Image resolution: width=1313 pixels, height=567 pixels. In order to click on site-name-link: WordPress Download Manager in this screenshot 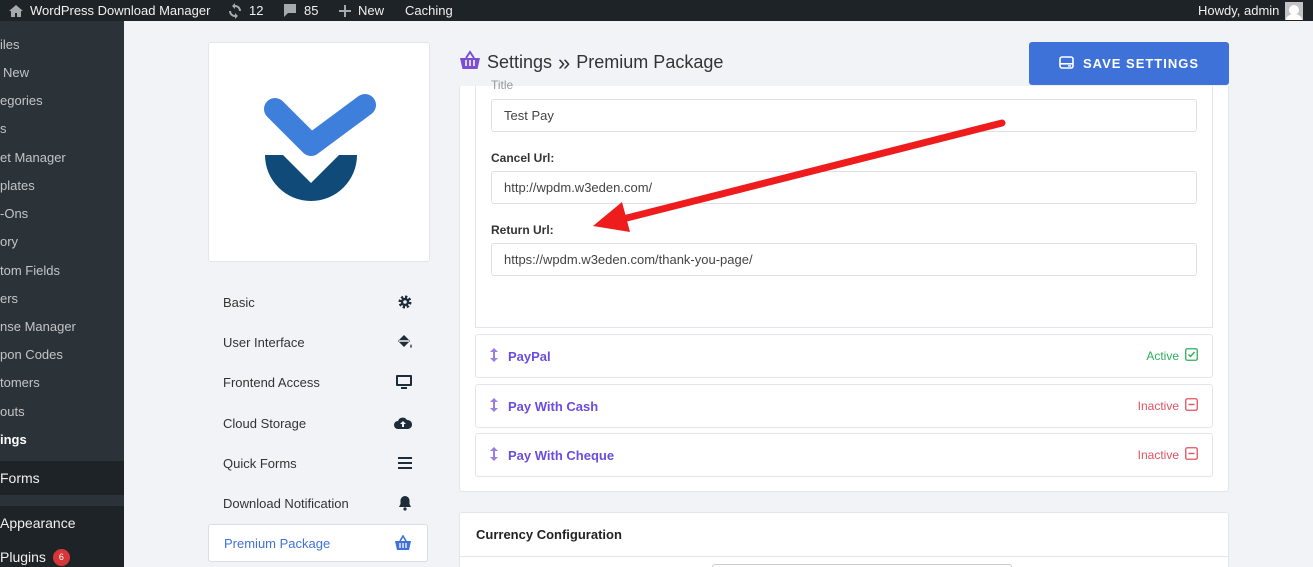, I will do `click(109, 10)`.